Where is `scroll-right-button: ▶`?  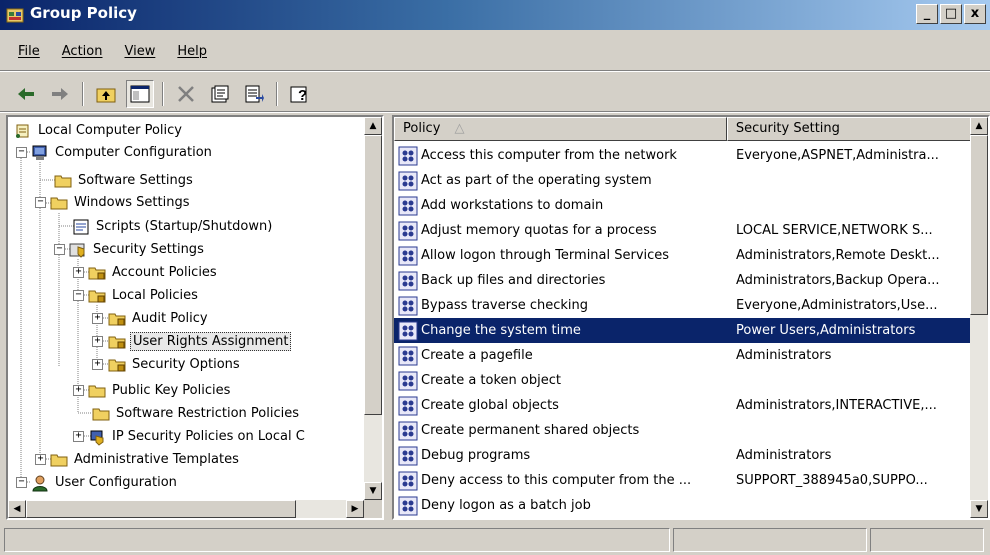
scroll-right-button: ▶ is located at coordinates (355, 509).